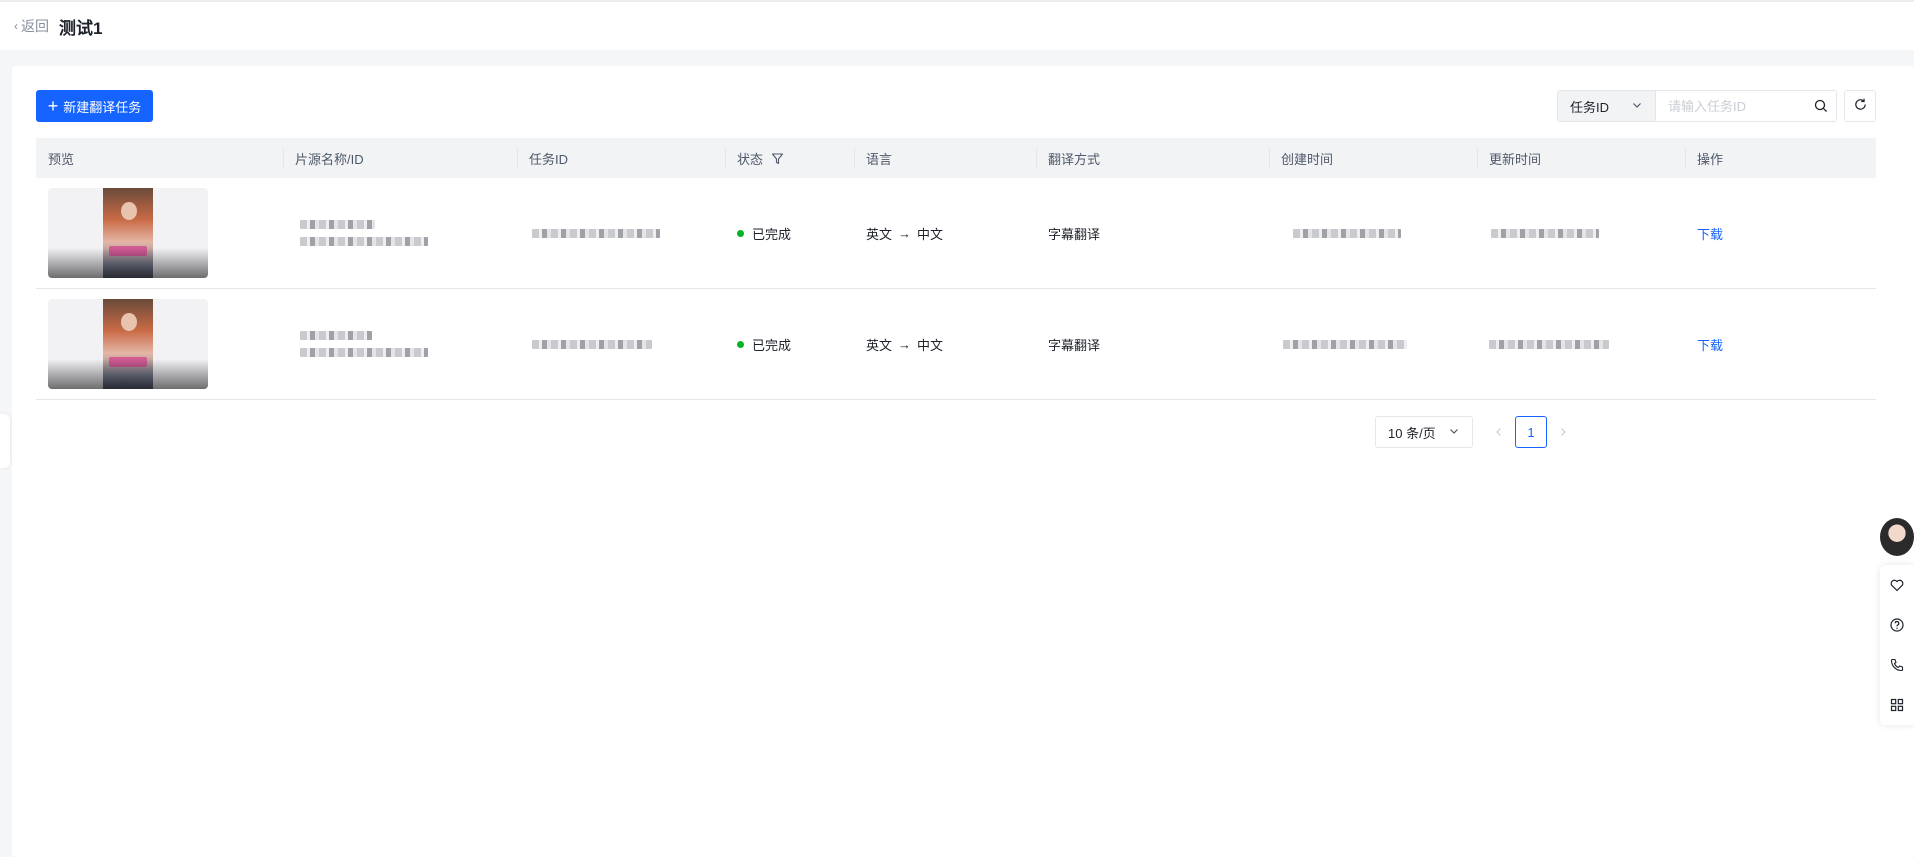 The image size is (1914, 857). Describe the element at coordinates (1152, 158) in the screenshot. I see `column-header-method: 翻译方式` at that location.